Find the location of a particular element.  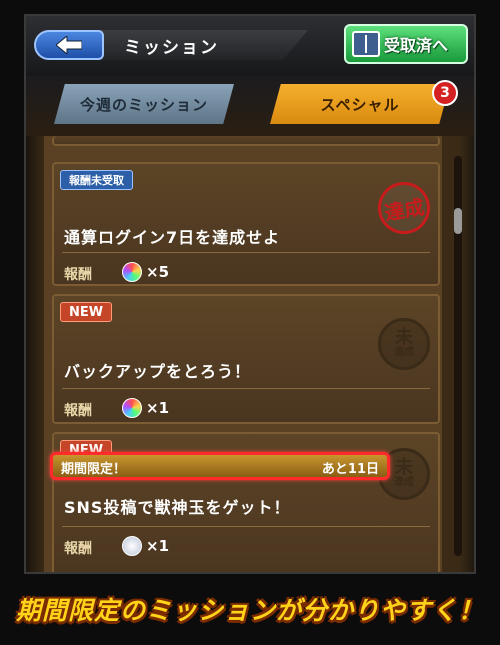

achieved-stamp: 達成 is located at coordinates (404, 208).